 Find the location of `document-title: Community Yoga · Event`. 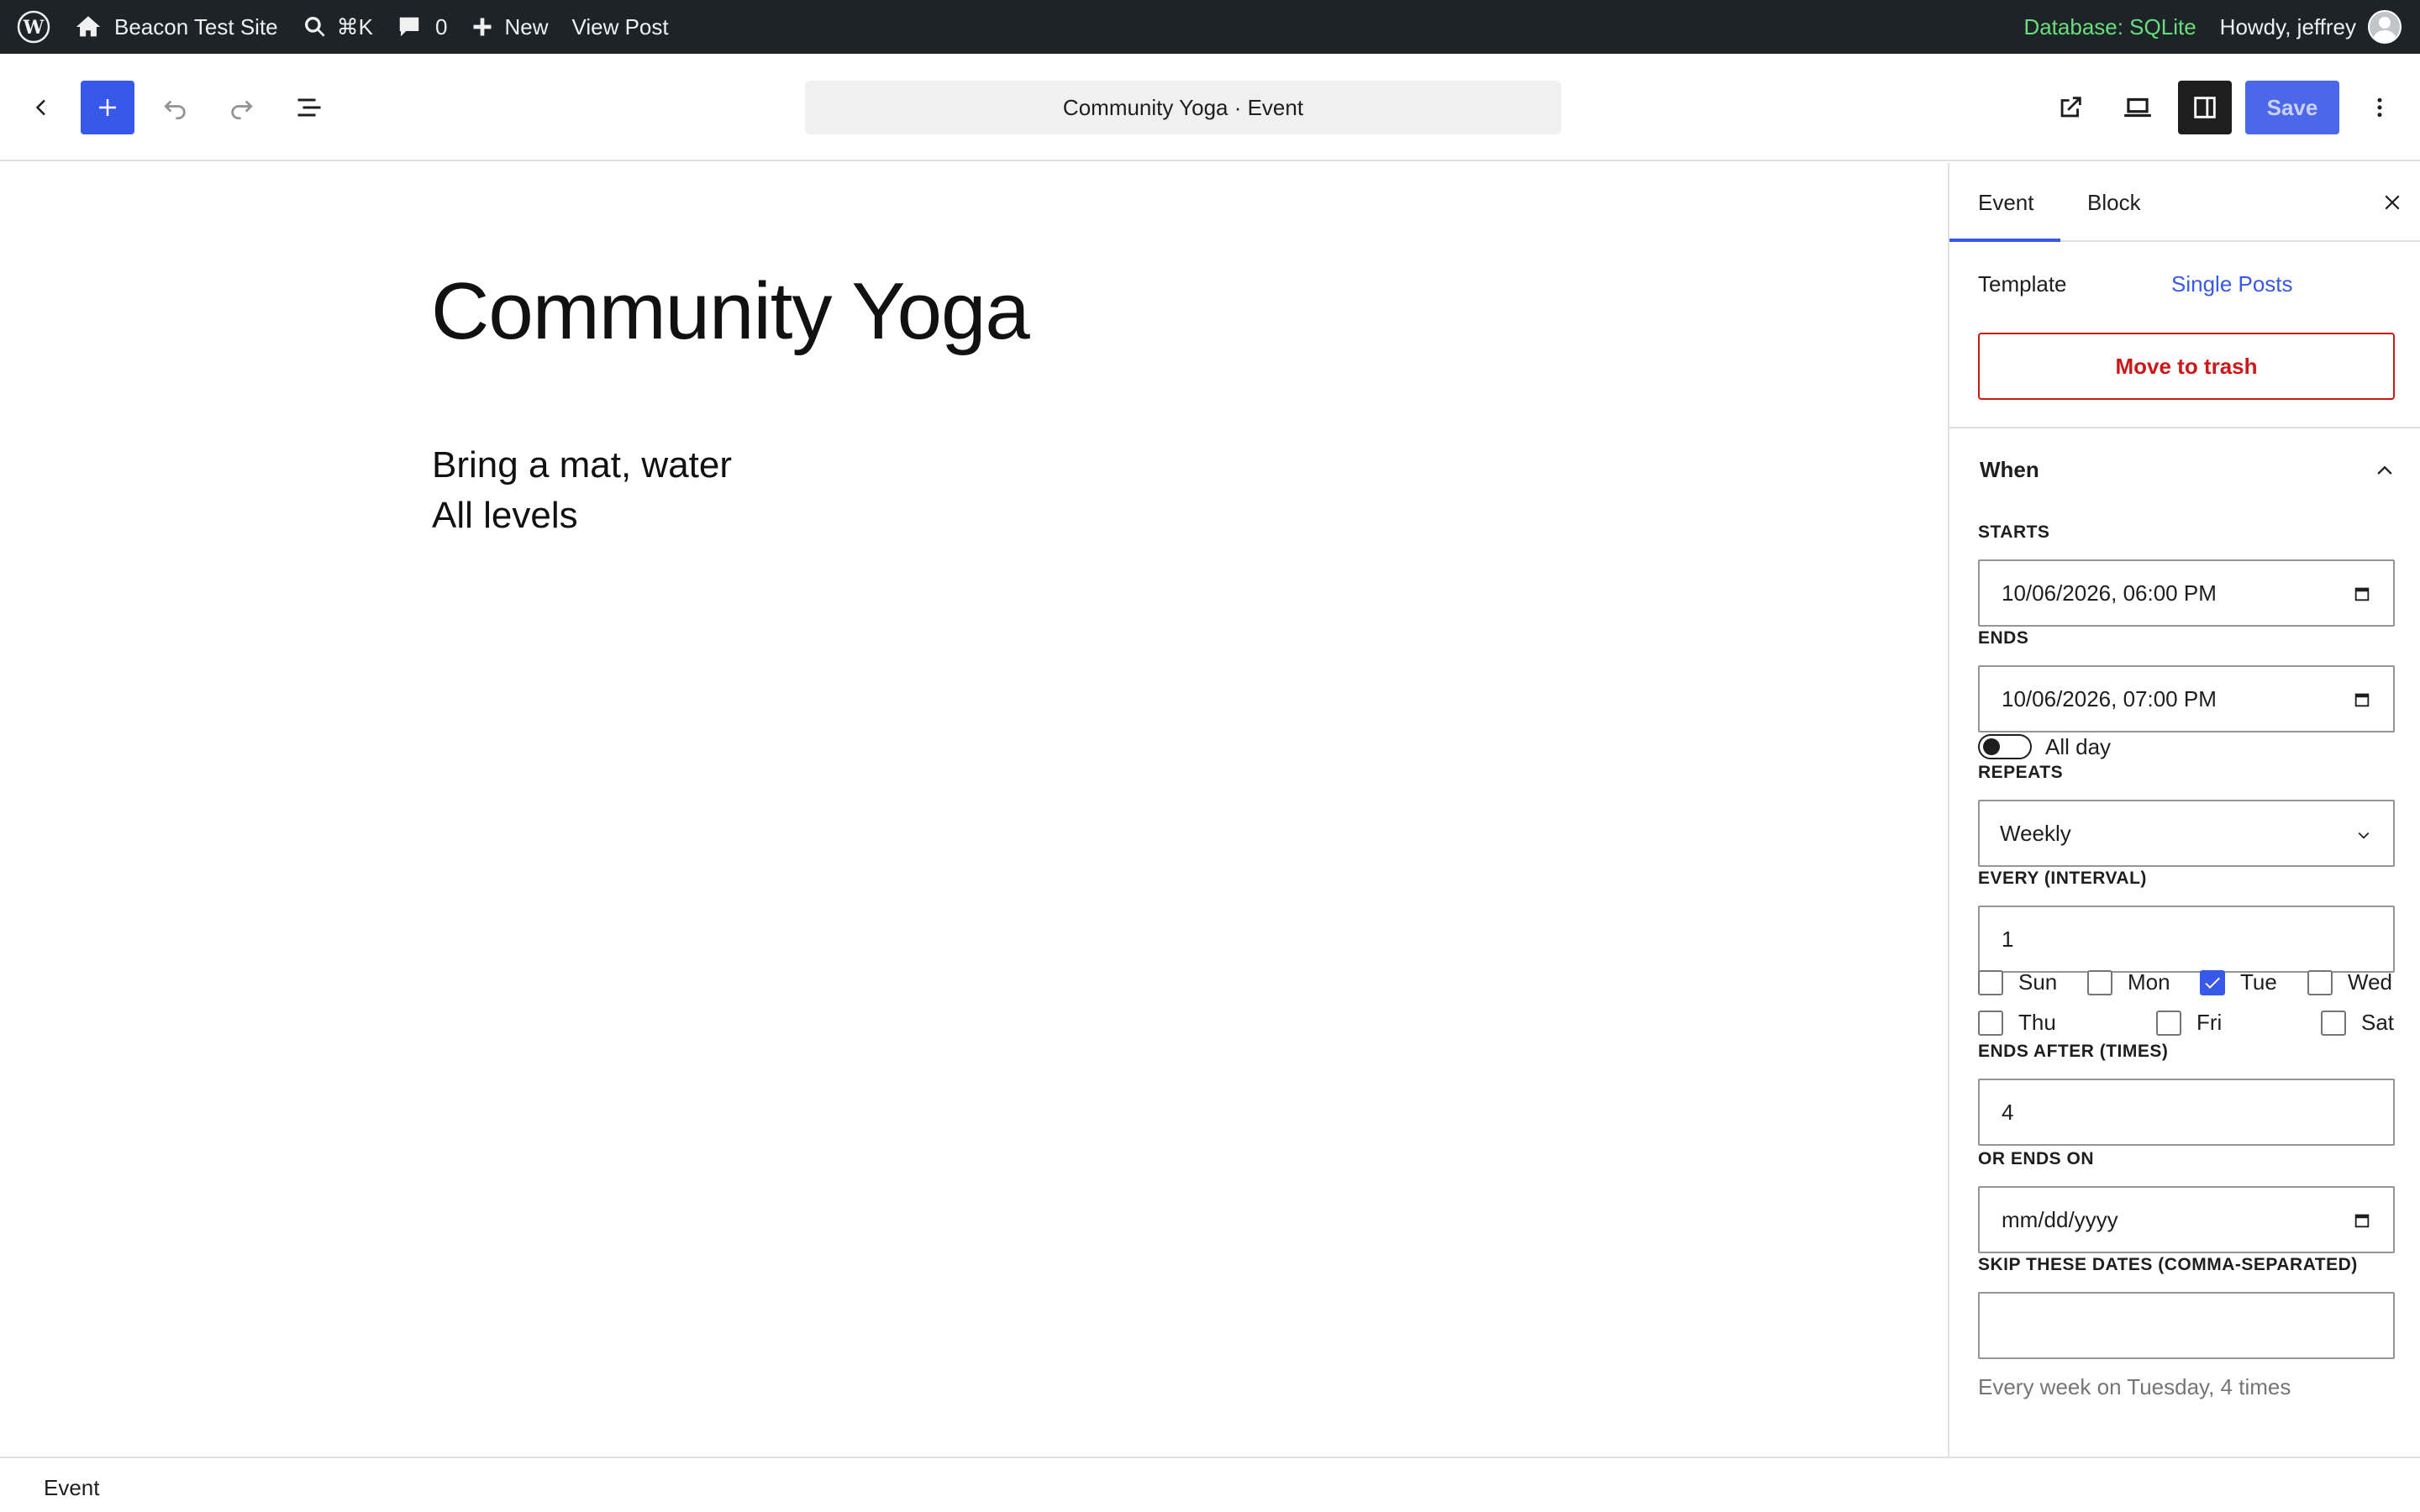

document-title: Community Yoga · Event is located at coordinates (1183, 107).